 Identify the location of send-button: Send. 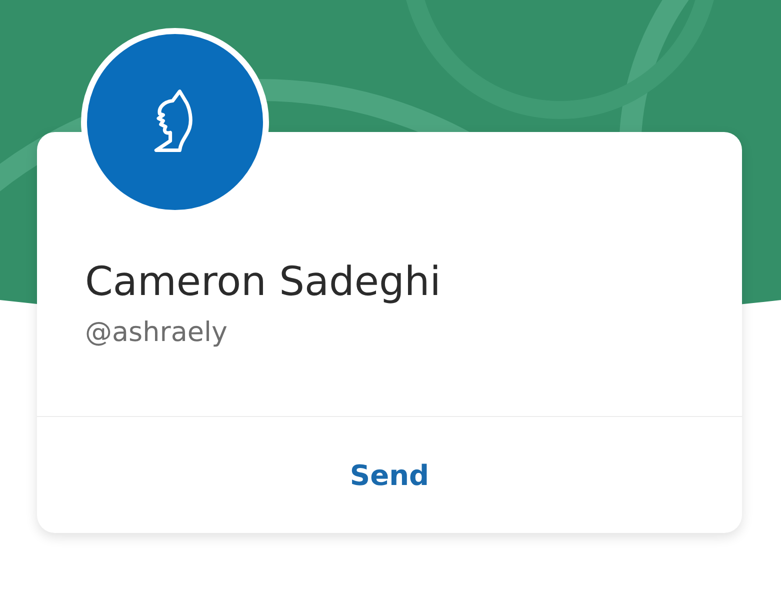
(390, 475).